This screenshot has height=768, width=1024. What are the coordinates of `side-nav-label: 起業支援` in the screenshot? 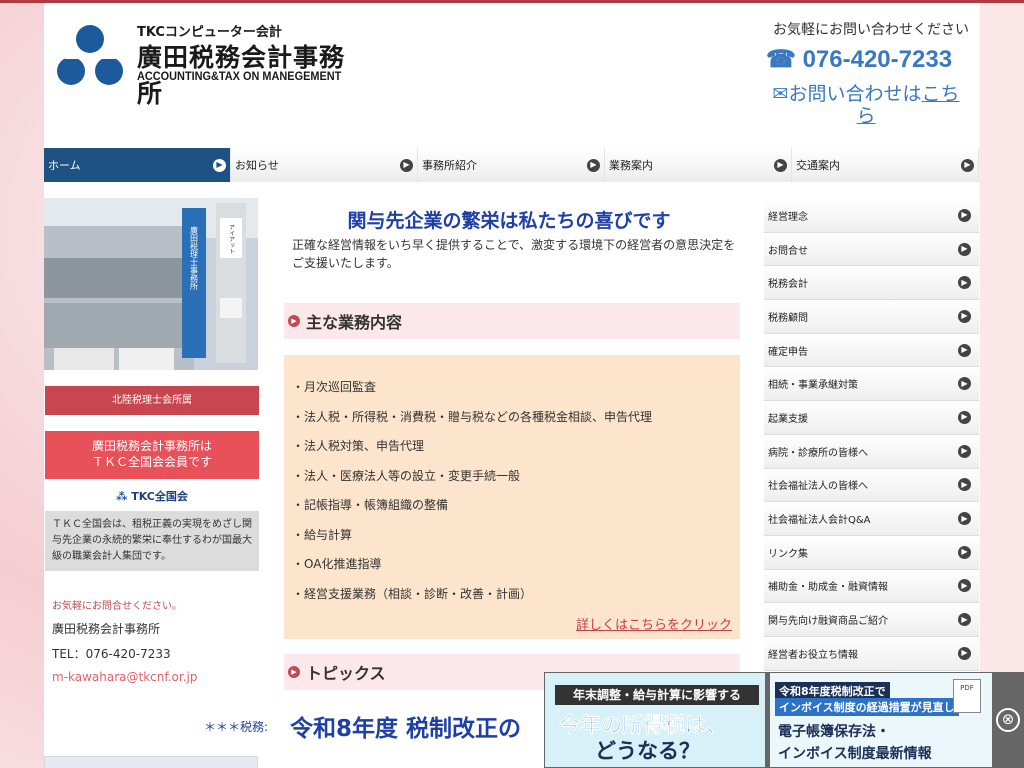 It's located at (788, 419).